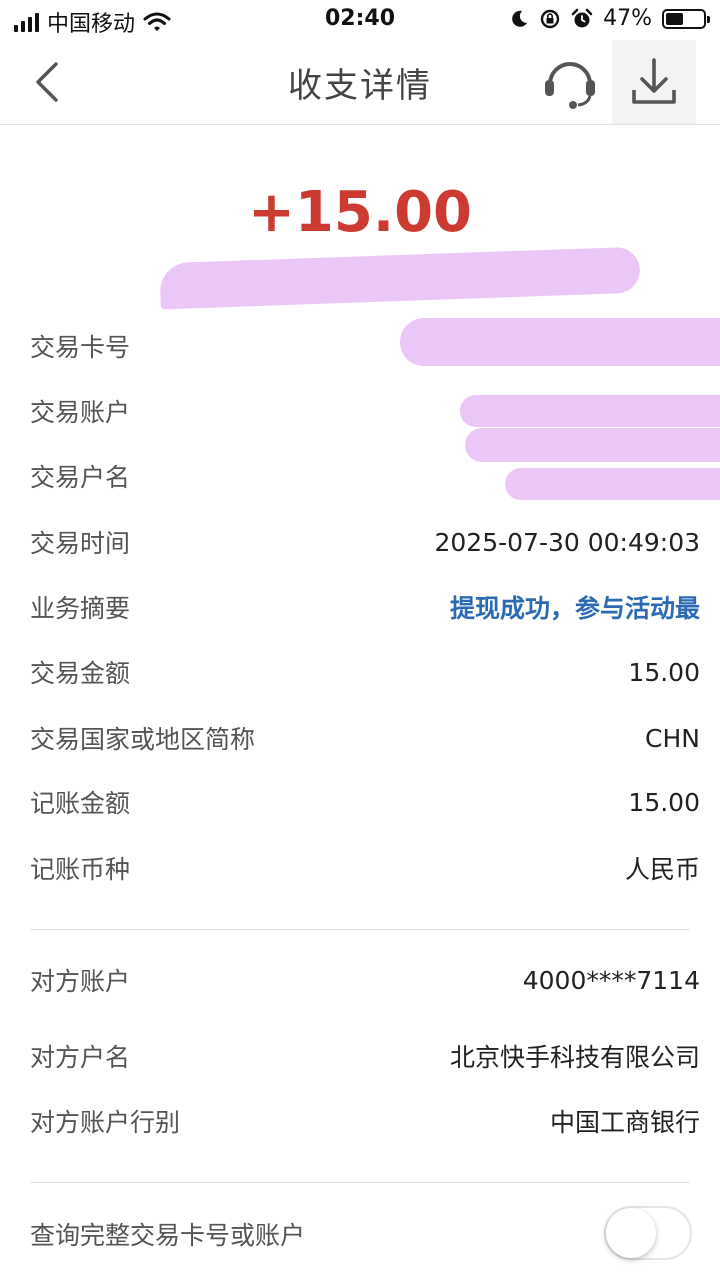 The height and width of the screenshot is (1280, 720). Describe the element at coordinates (567, 542) in the screenshot. I see `detail-value: 2025-07-30 00:49:03` at that location.